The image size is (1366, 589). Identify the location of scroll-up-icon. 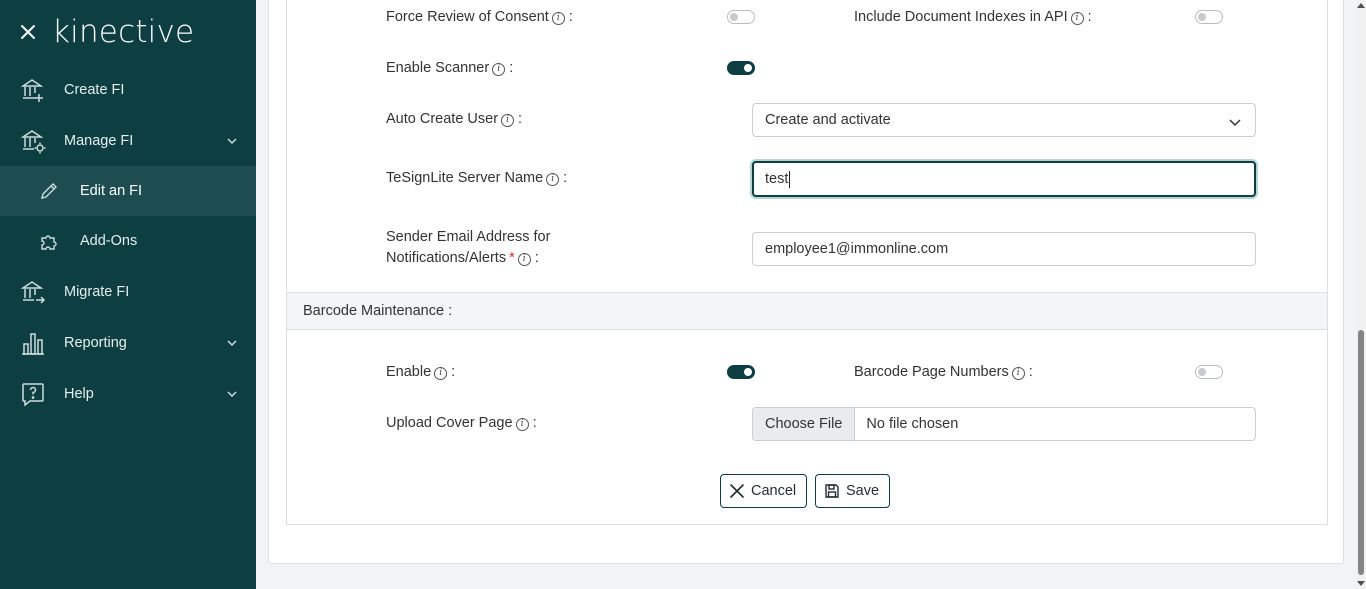
(1361, 5).